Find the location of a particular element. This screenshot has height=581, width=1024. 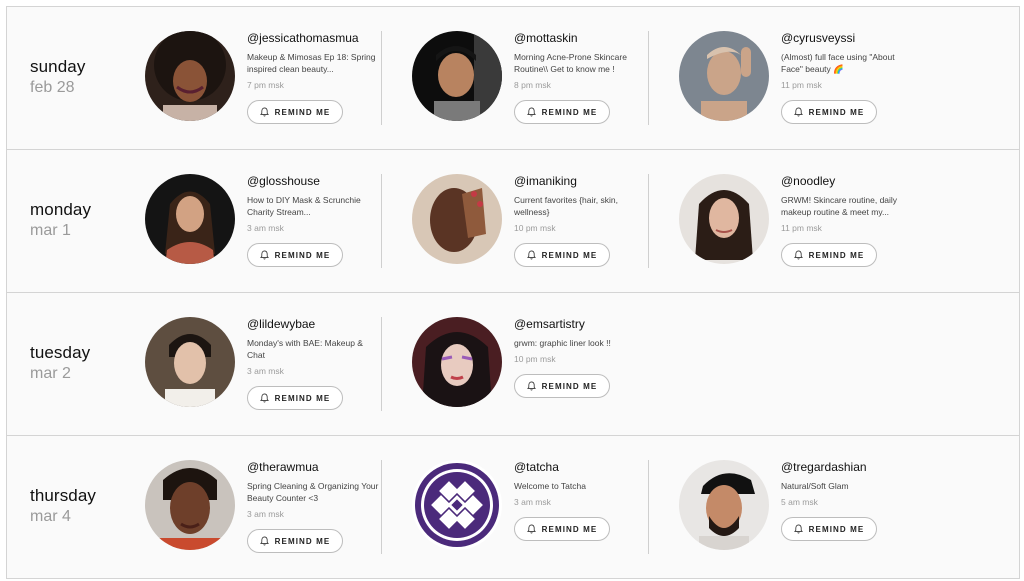

creator-handle: @noodley is located at coordinates (849, 181).